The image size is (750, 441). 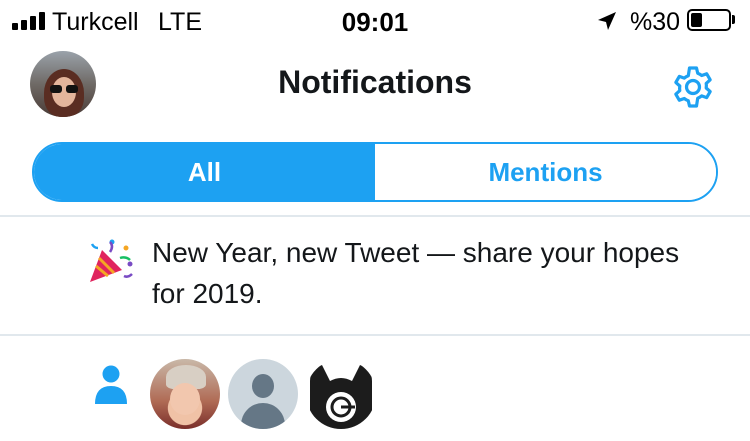 I want to click on location-arrow-icon, so click(x=607, y=21).